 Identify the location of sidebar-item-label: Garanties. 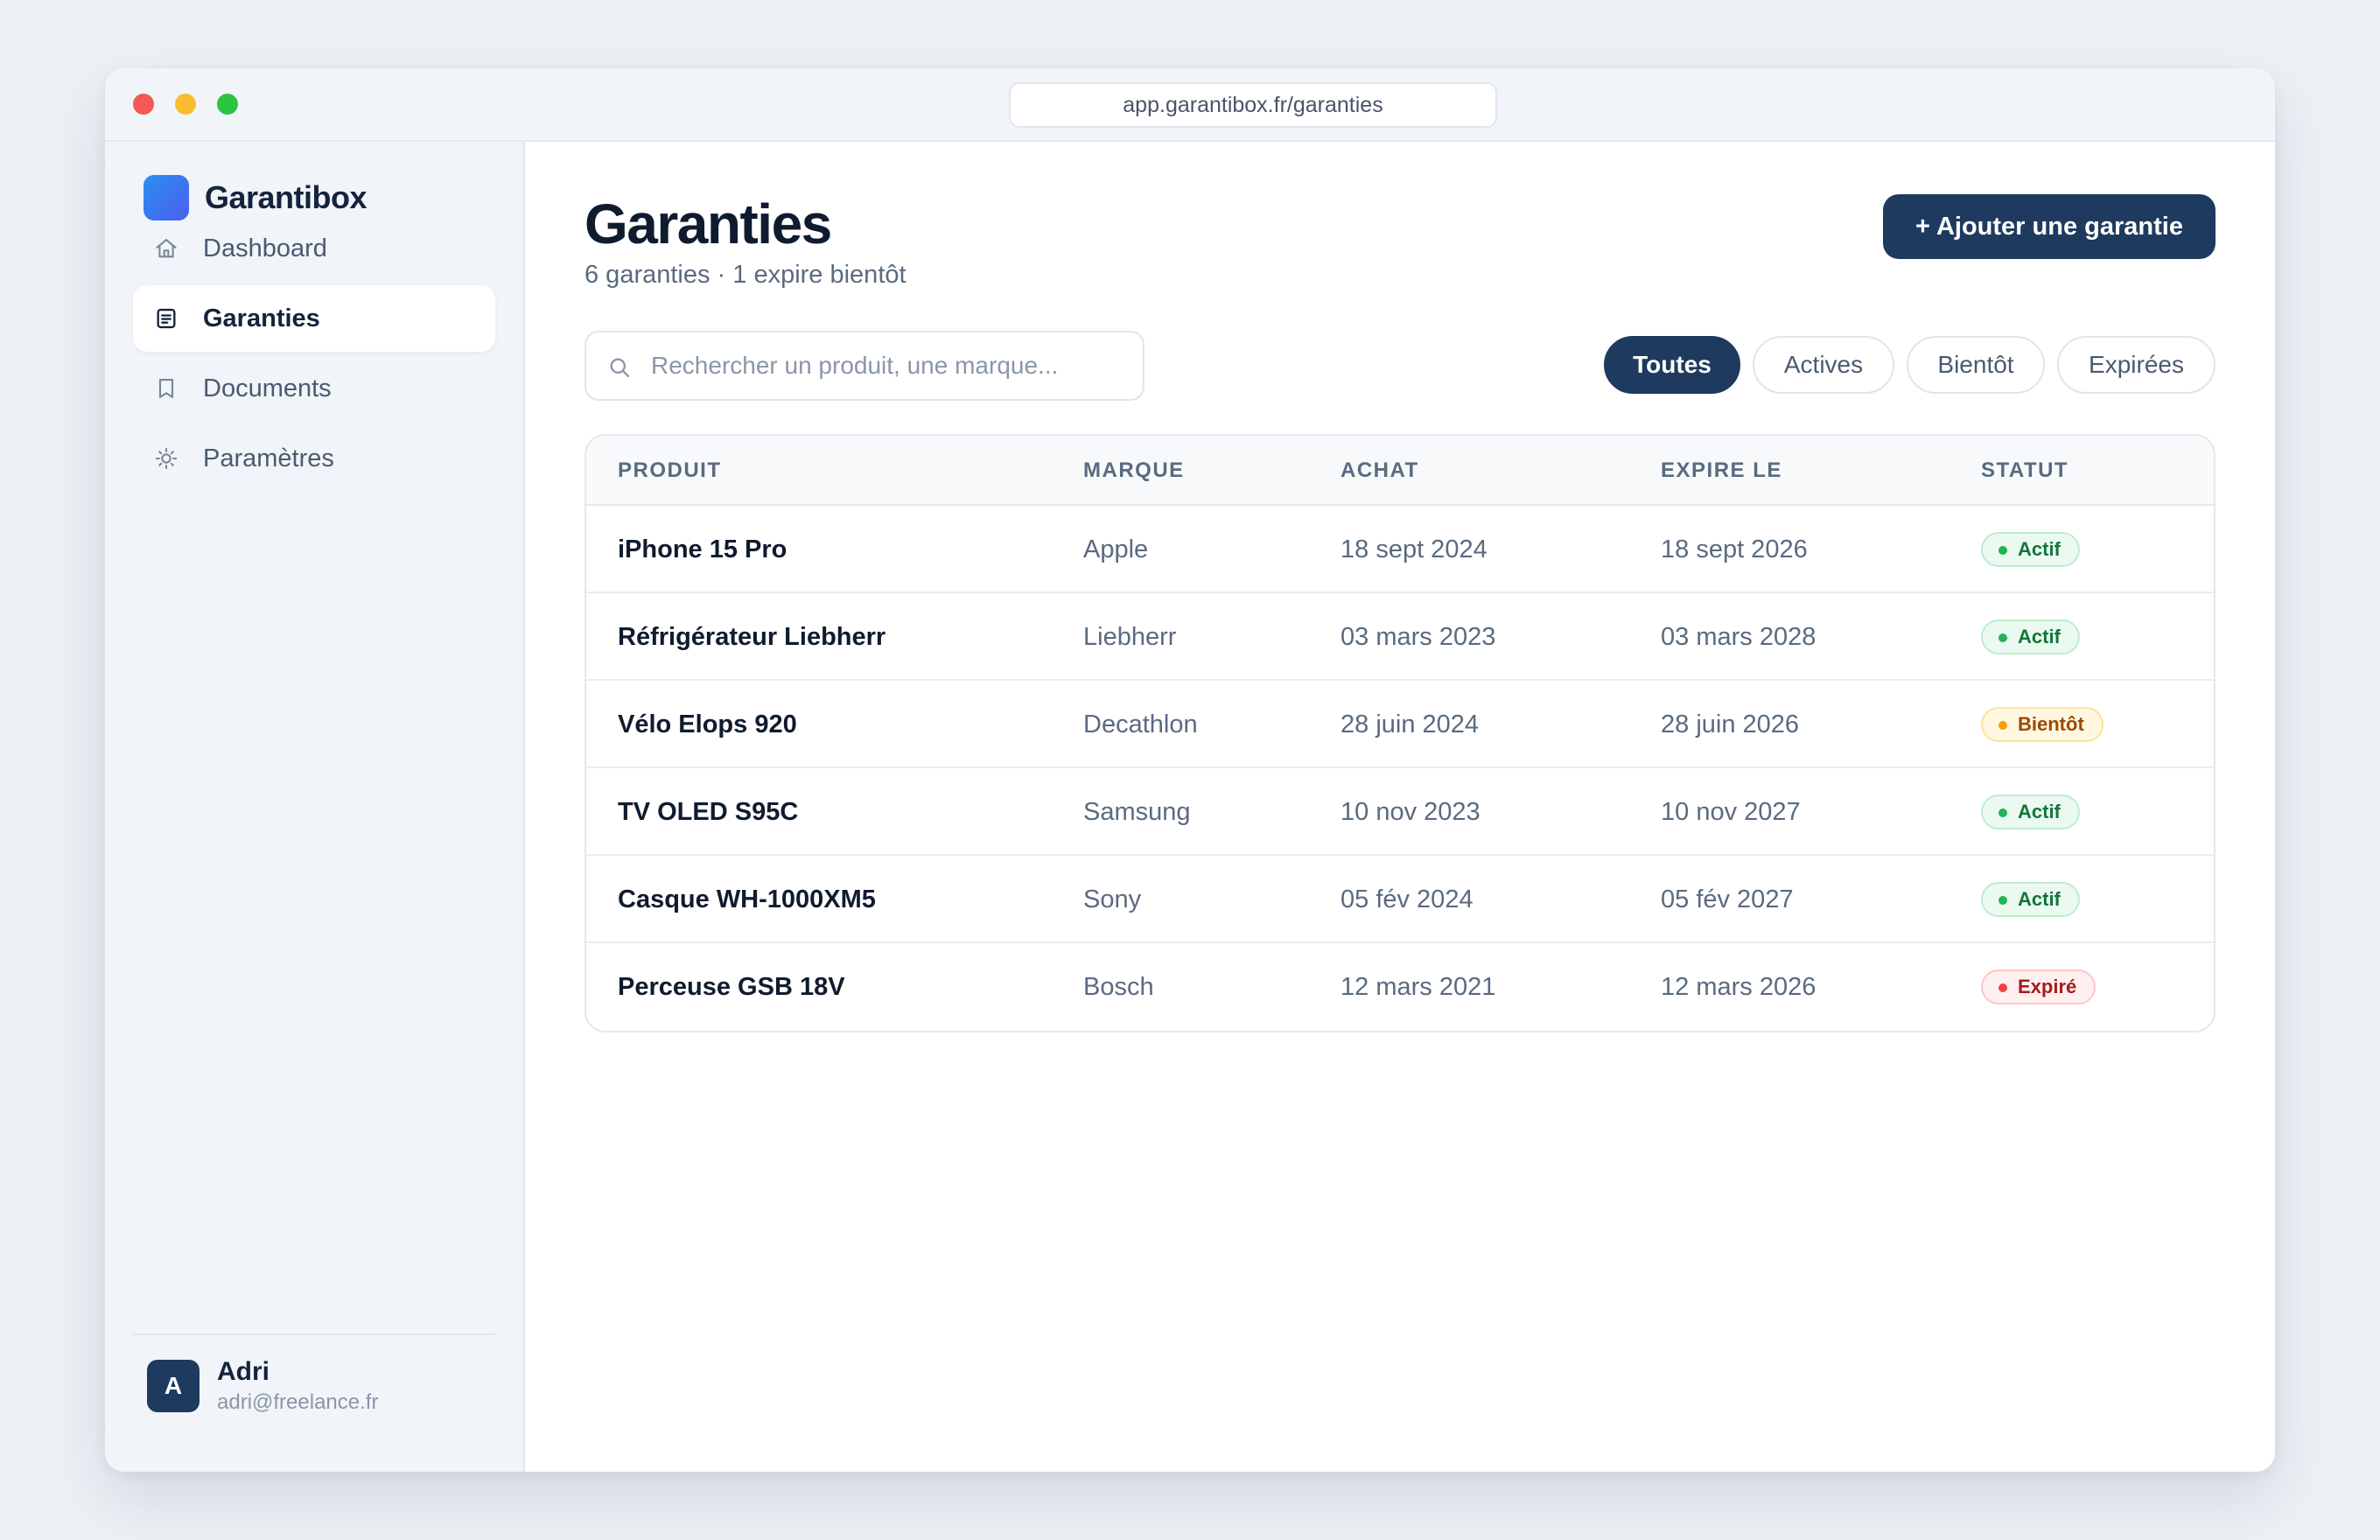
(261, 318).